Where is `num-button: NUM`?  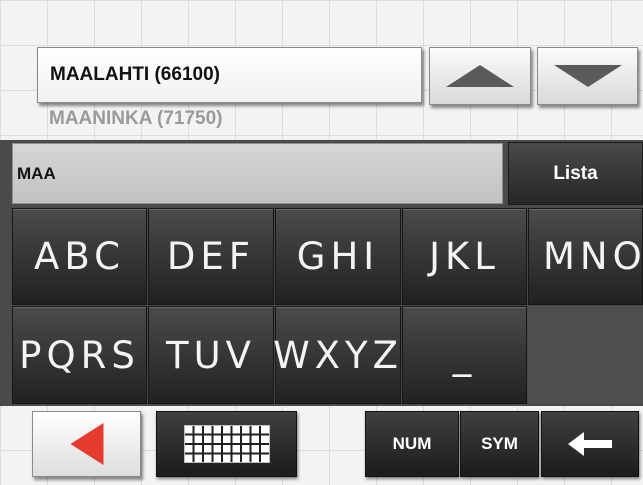
num-button: NUM is located at coordinates (412, 444).